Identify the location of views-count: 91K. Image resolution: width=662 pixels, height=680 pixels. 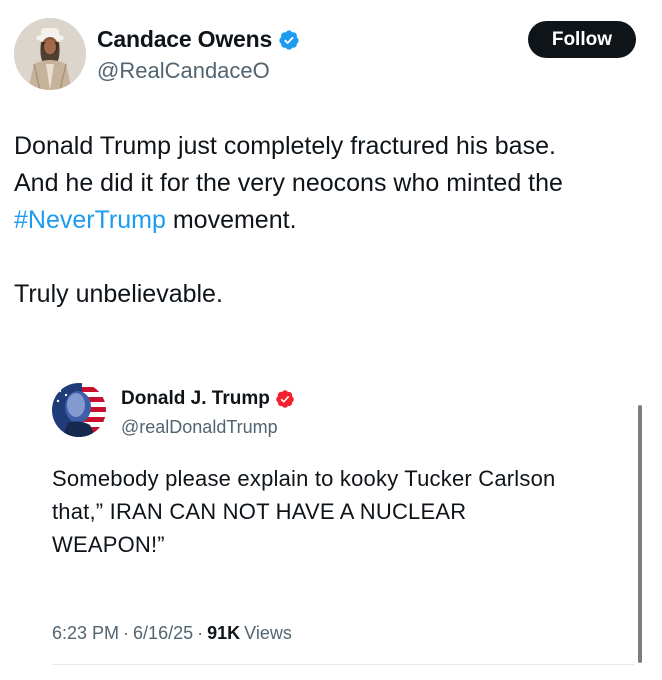
(224, 633).